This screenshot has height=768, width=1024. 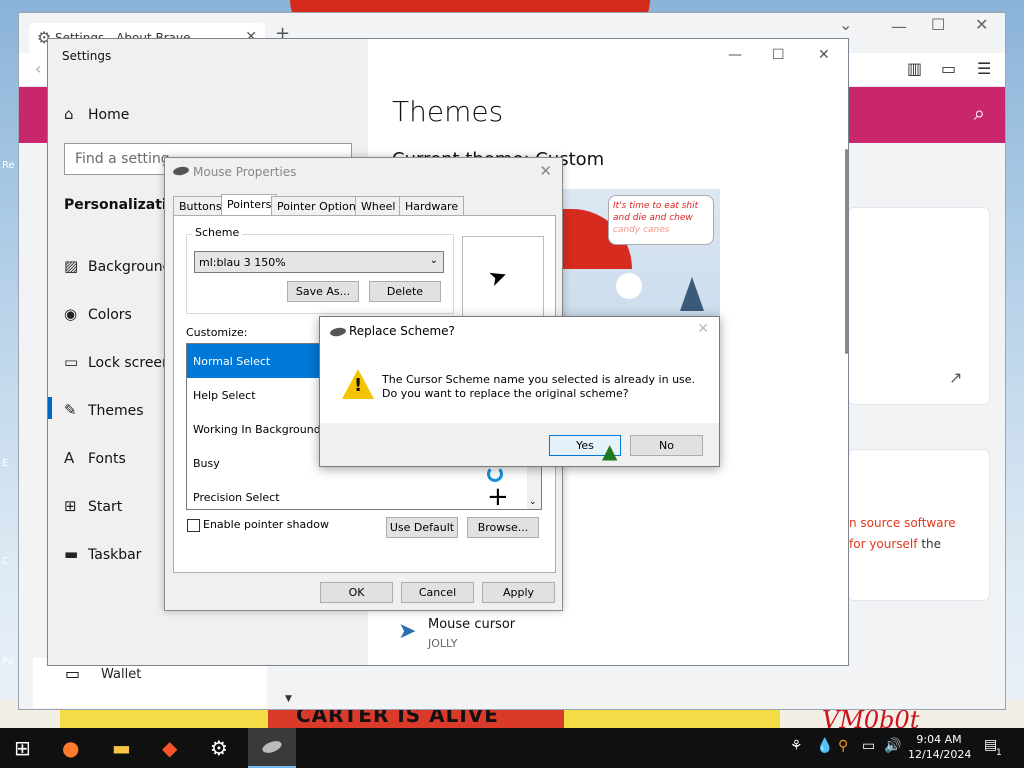 I want to click on wallet-icon: ▭, so click(x=948, y=68).